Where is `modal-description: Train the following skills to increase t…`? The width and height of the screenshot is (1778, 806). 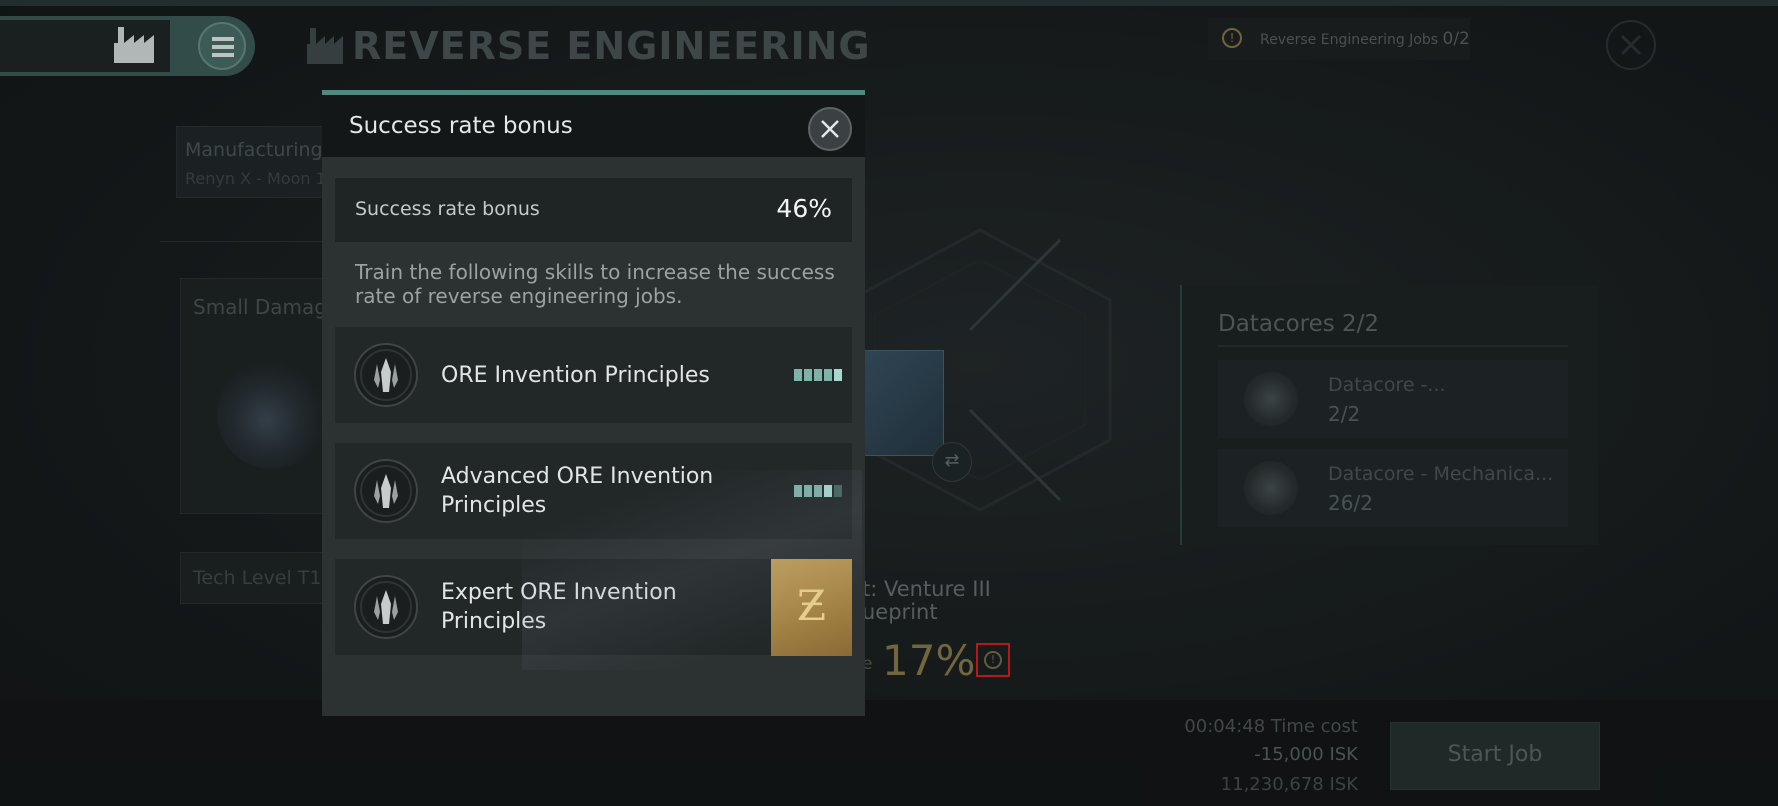
modal-description: Train the following skills to increase t… is located at coordinates (595, 284).